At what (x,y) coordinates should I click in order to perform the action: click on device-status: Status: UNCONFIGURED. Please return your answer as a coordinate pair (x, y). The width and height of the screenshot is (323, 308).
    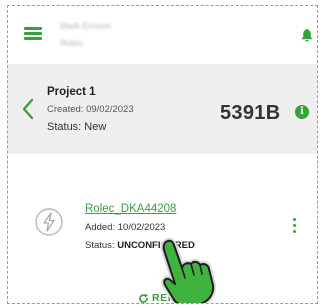
    Looking at the image, I should click on (140, 245).